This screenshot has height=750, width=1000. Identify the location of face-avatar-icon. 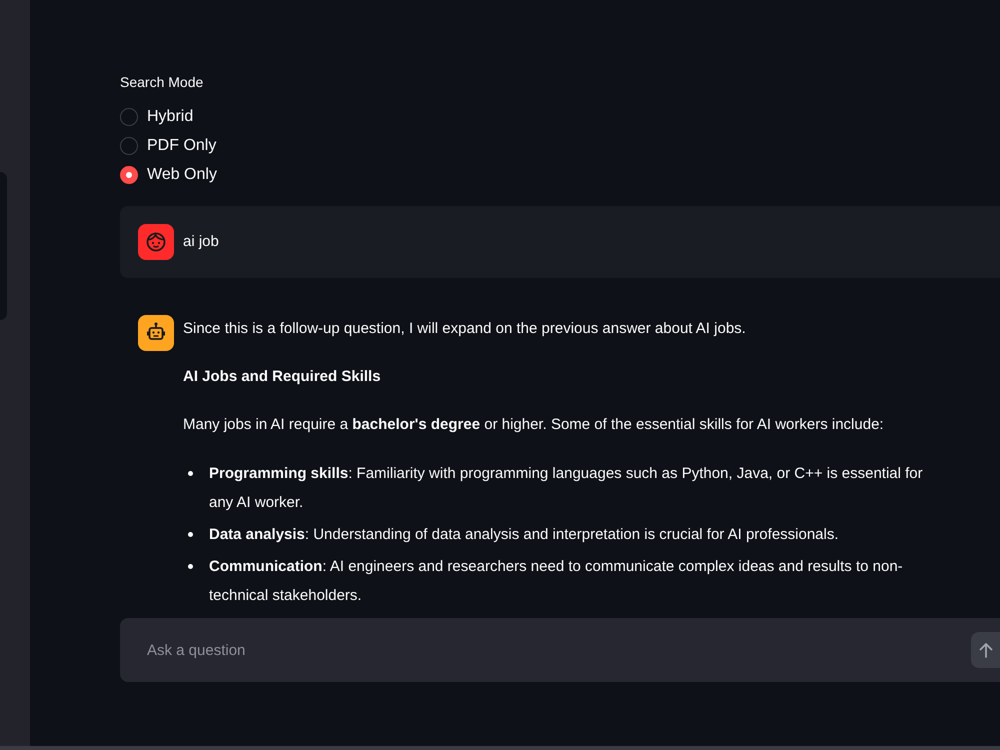
(156, 242).